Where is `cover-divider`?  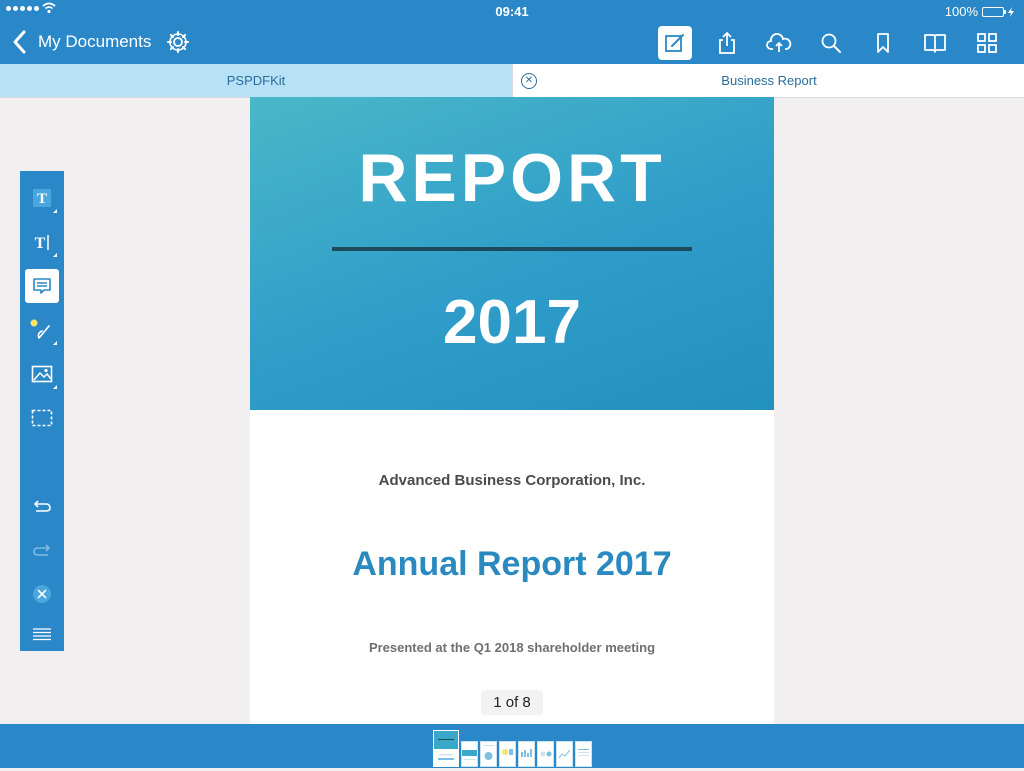 cover-divider is located at coordinates (512, 249).